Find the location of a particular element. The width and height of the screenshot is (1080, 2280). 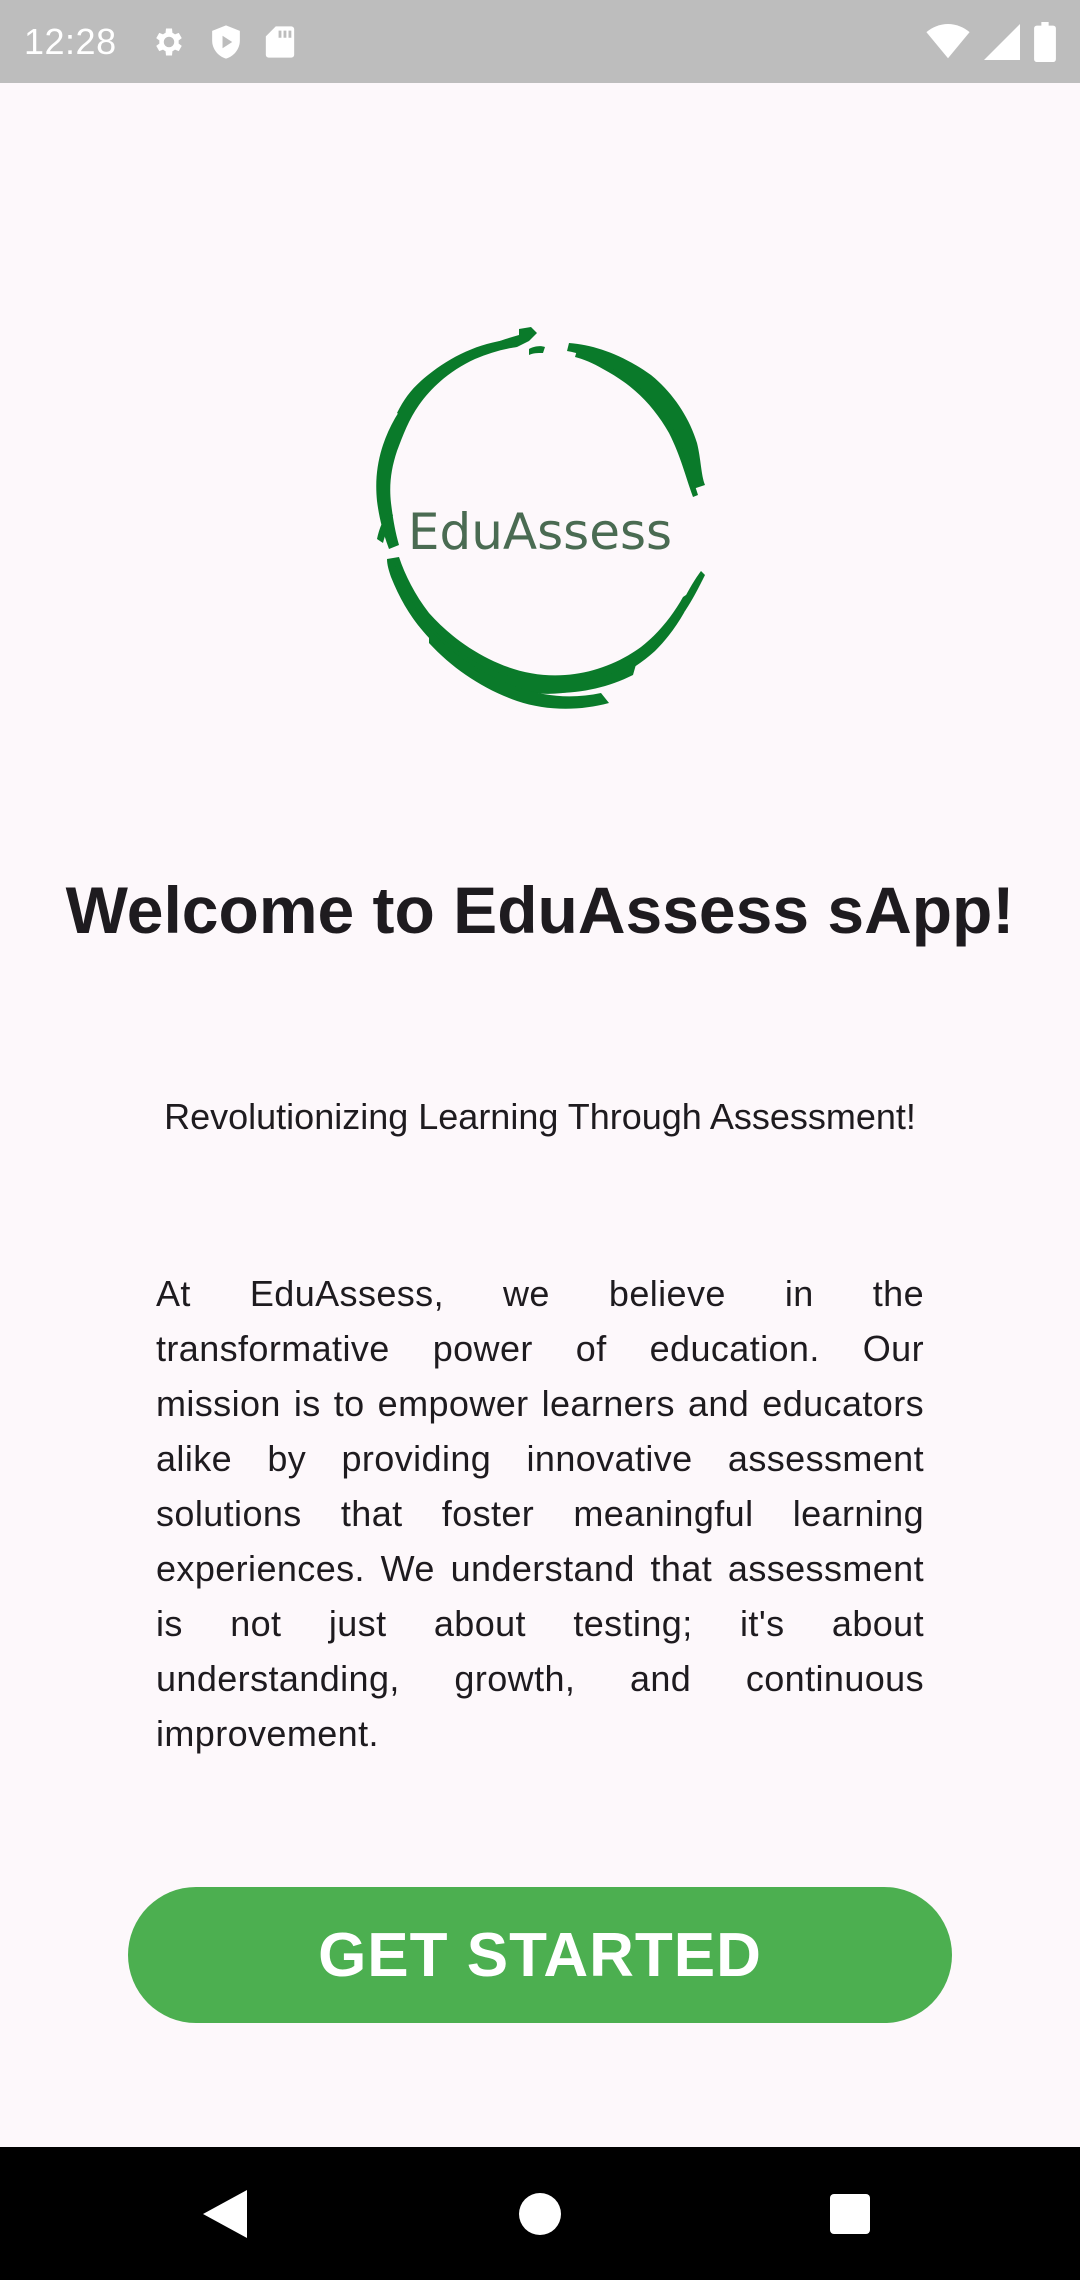

status-left-icons is located at coordinates (223, 42).